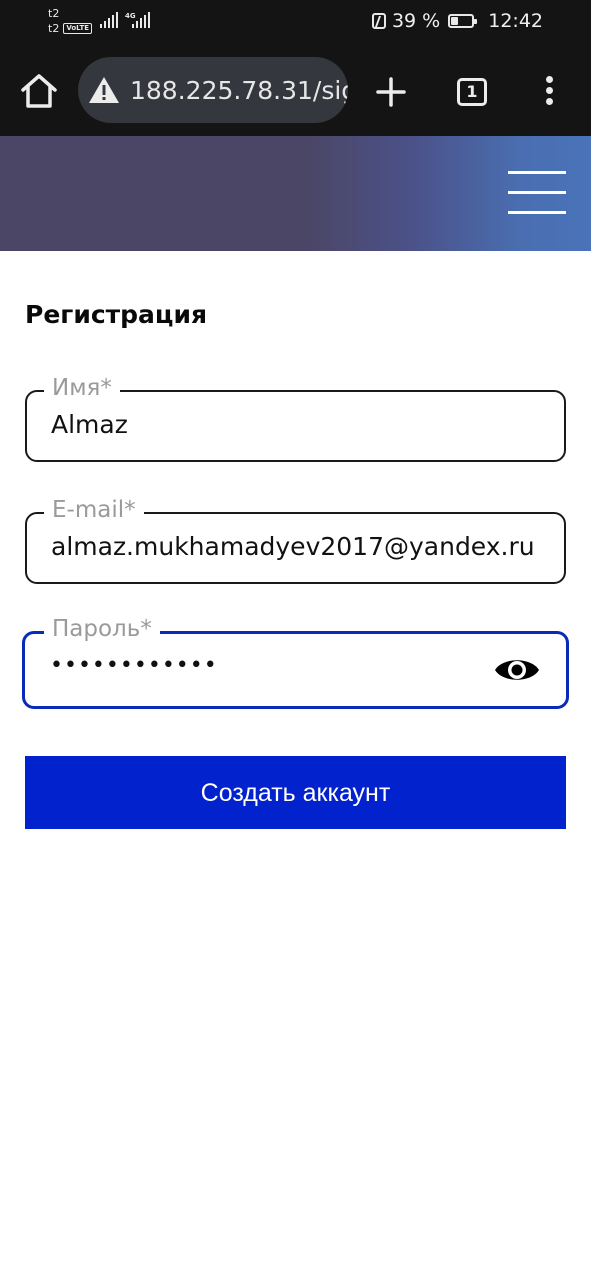  What do you see at coordinates (416, 21) in the screenshot?
I see `battery-percent: 39 %` at bounding box center [416, 21].